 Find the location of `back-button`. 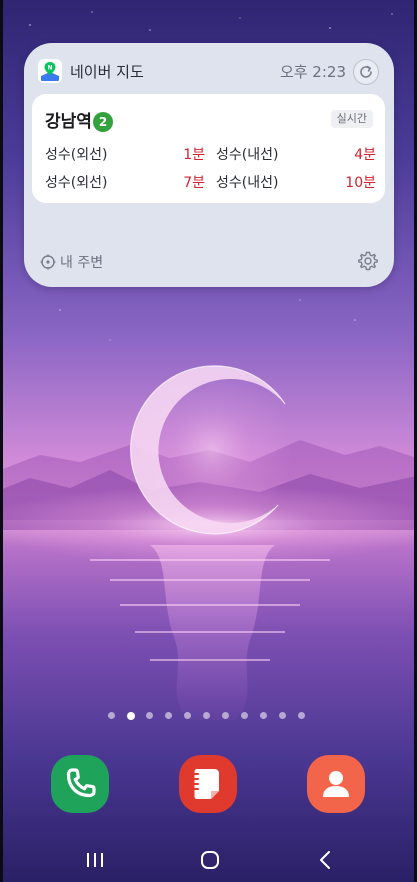

back-button is located at coordinates (326, 860).